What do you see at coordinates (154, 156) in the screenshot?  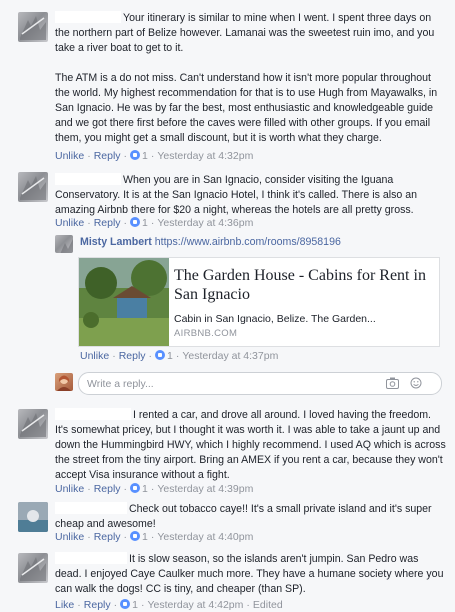 I see `comment-actions: Unlike · Reply · 1 · Yesterday at 4:32pm` at bounding box center [154, 156].